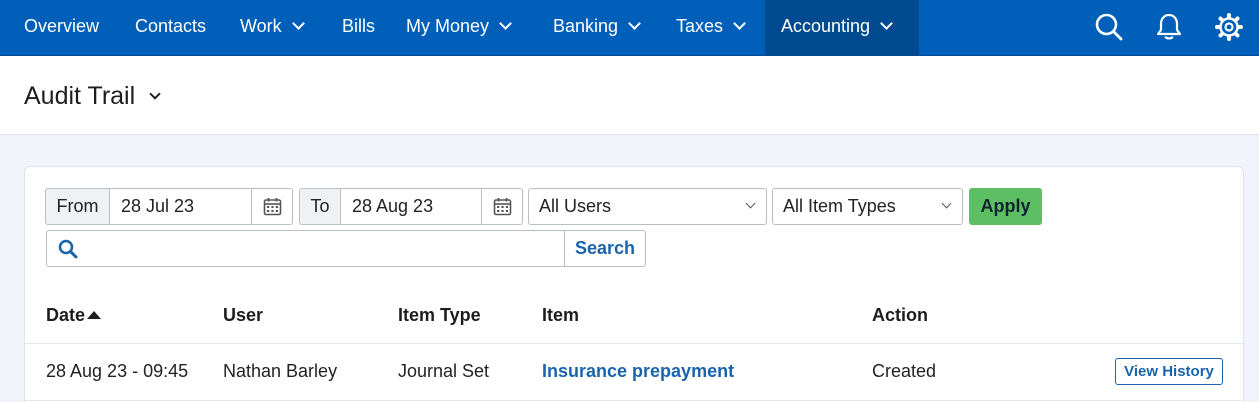 This screenshot has height=402, width=1259. What do you see at coordinates (411, 206) in the screenshot?
I see `to-date-input: 28 Aug 23` at bounding box center [411, 206].